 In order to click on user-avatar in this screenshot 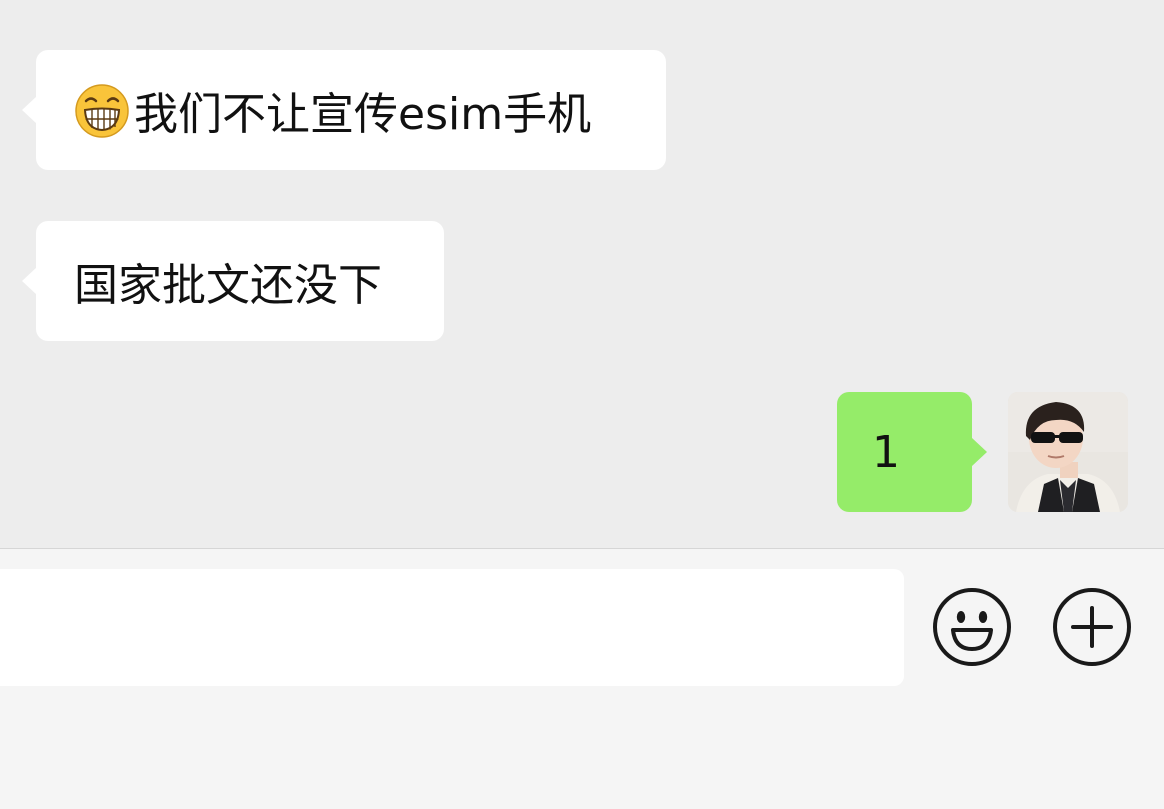, I will do `click(1068, 452)`.